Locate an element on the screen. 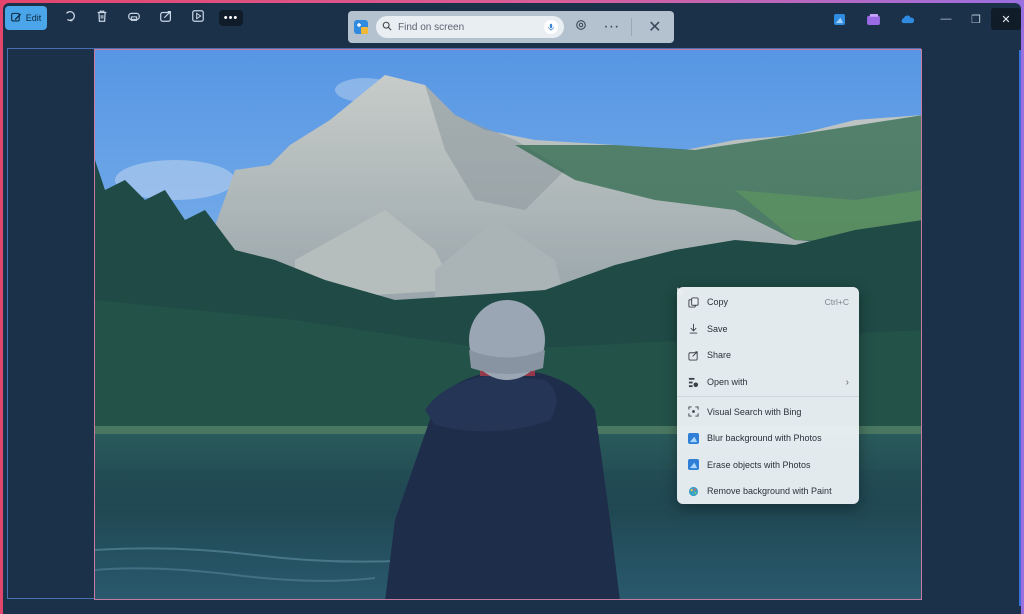 The width and height of the screenshot is (1024, 614). menu-label: Open with is located at coordinates (727, 382).